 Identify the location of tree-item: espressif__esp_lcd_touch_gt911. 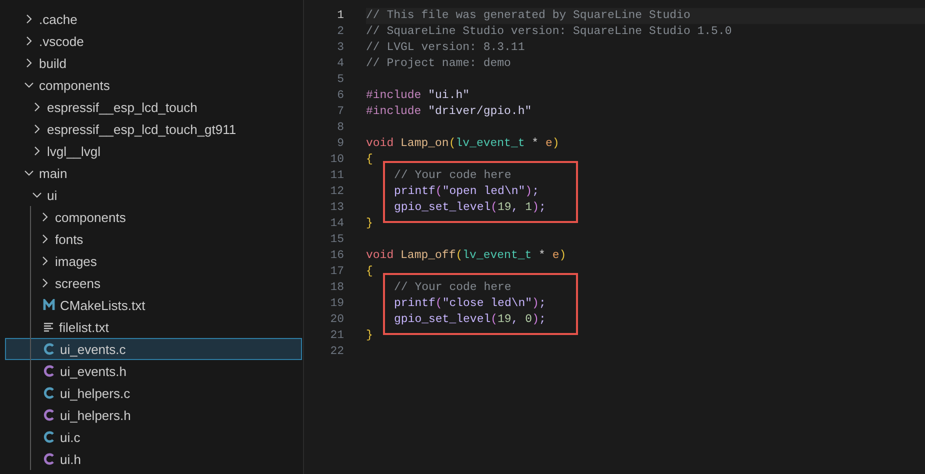
(153, 129).